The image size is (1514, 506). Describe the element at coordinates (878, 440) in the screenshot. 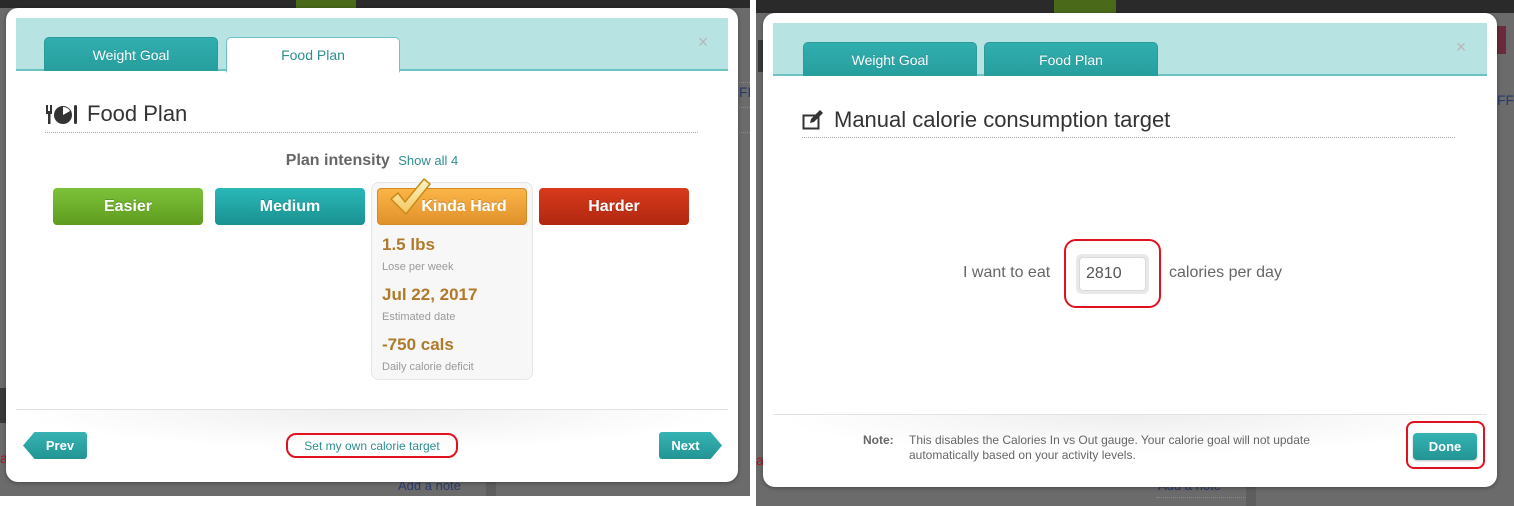

I see `note-label: Note:` at that location.